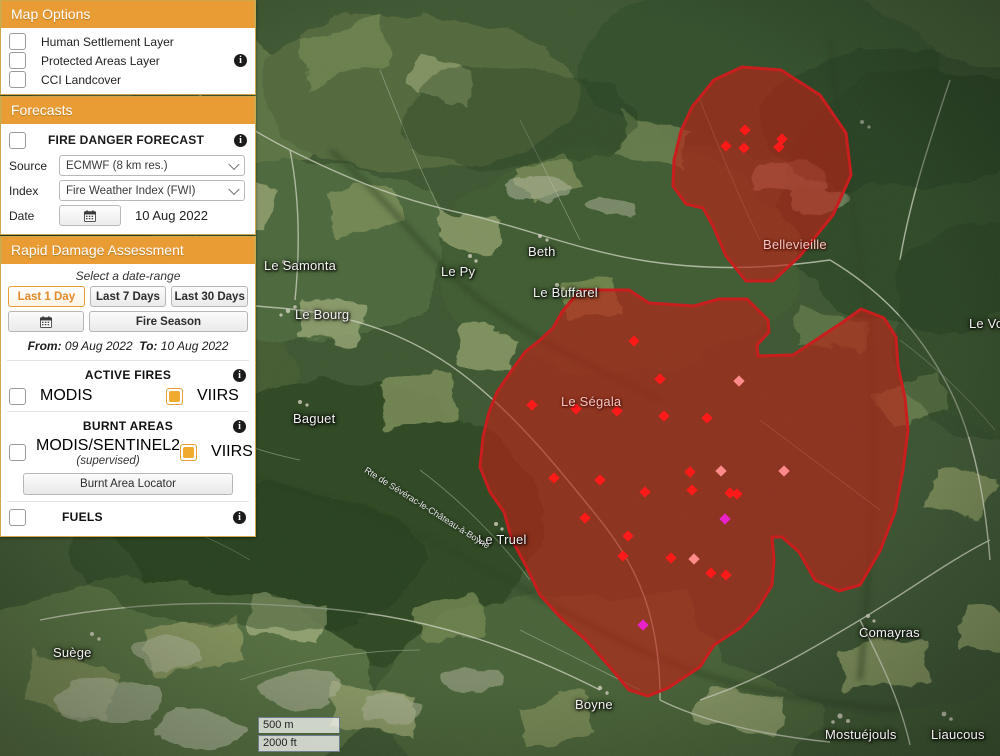 Image resolution: width=1000 pixels, height=756 pixels. Describe the element at coordinates (189, 452) in the screenshot. I see `burnt-areas-viirs-checkbox` at that location.